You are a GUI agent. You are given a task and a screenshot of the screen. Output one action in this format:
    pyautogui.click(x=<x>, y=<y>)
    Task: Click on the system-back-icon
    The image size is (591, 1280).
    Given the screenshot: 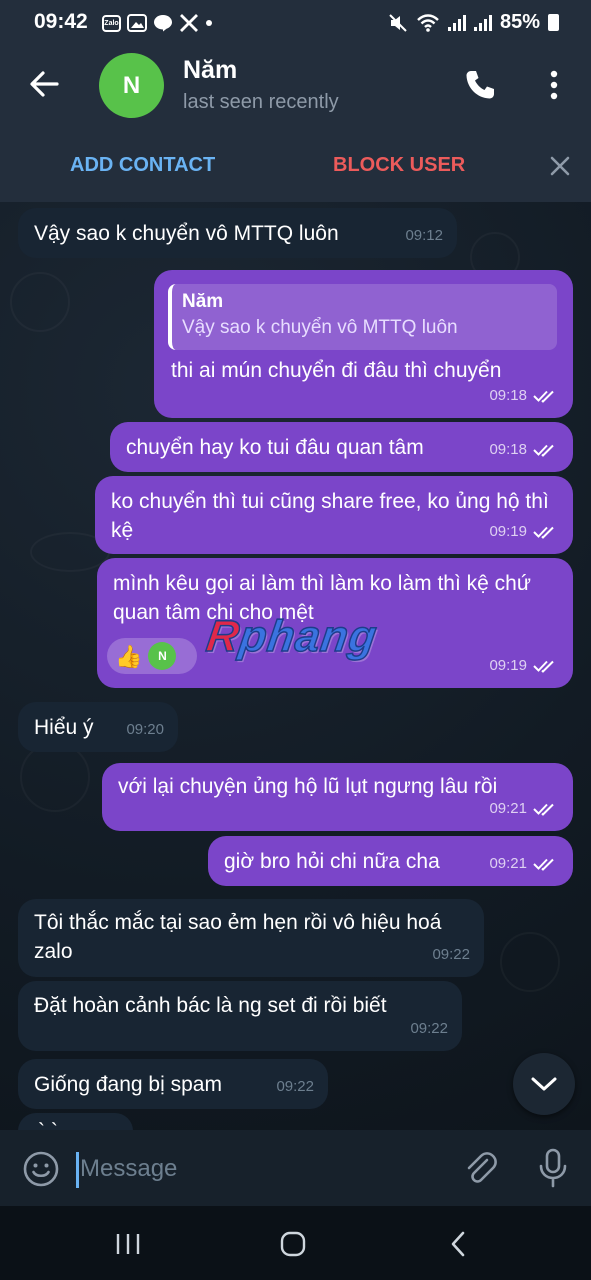 What is the action you would take?
    pyautogui.click(x=458, y=1244)
    